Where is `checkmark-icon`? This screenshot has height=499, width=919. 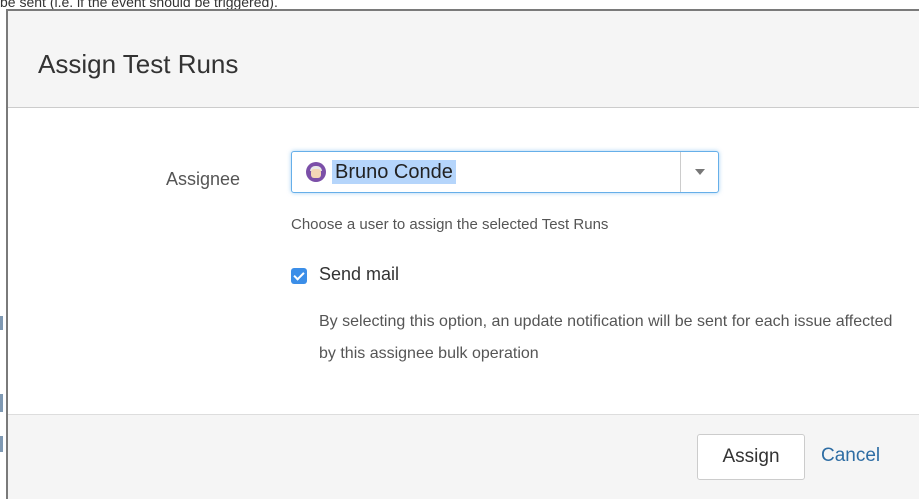
checkmark-icon is located at coordinates (299, 275).